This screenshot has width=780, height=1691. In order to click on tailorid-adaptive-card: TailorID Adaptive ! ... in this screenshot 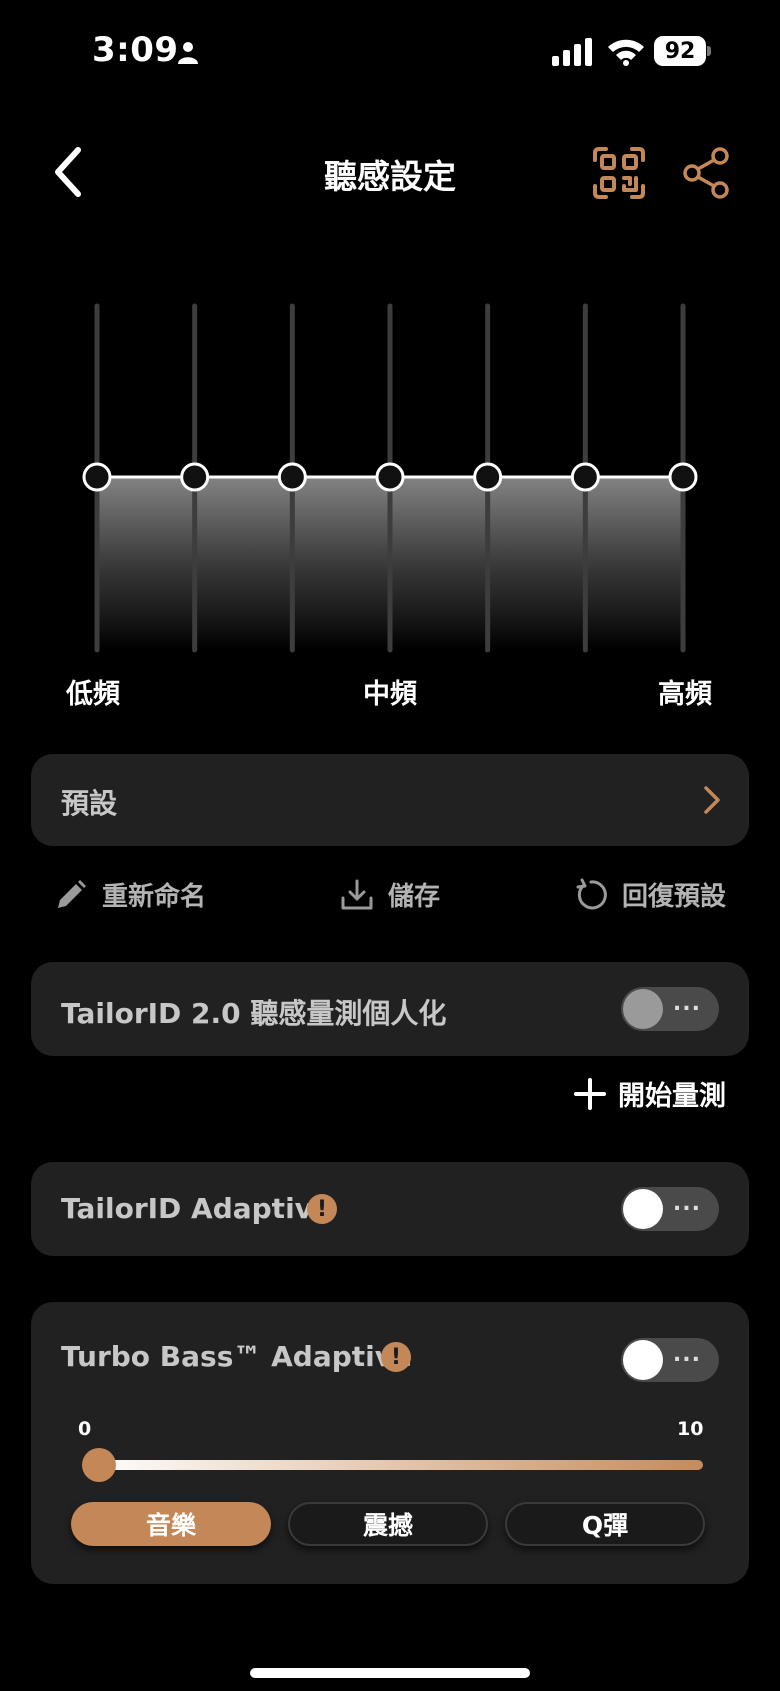, I will do `click(390, 1209)`.